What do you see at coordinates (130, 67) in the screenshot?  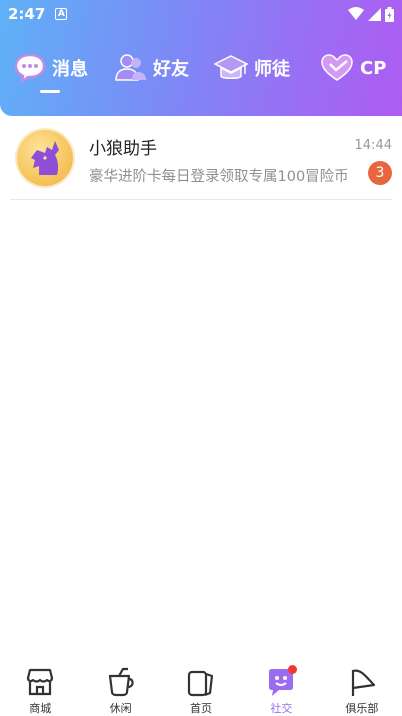 I see `friends-icon` at bounding box center [130, 67].